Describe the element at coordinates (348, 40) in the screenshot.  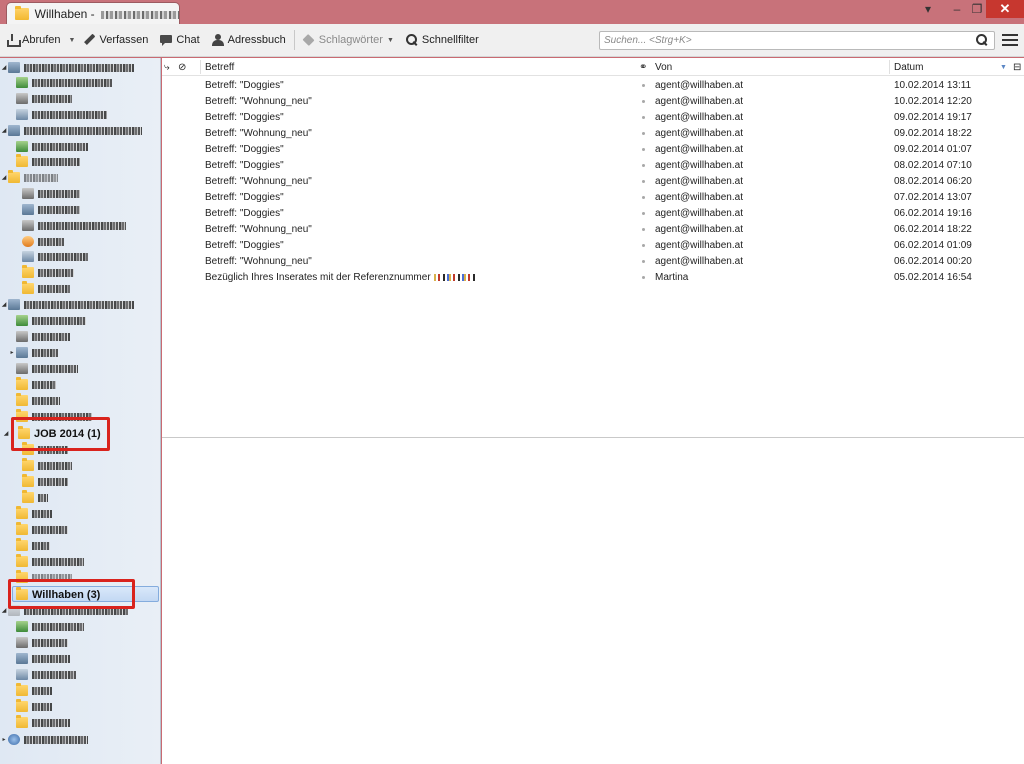
I see `tags-button: Schlagwörter ▼` at that location.